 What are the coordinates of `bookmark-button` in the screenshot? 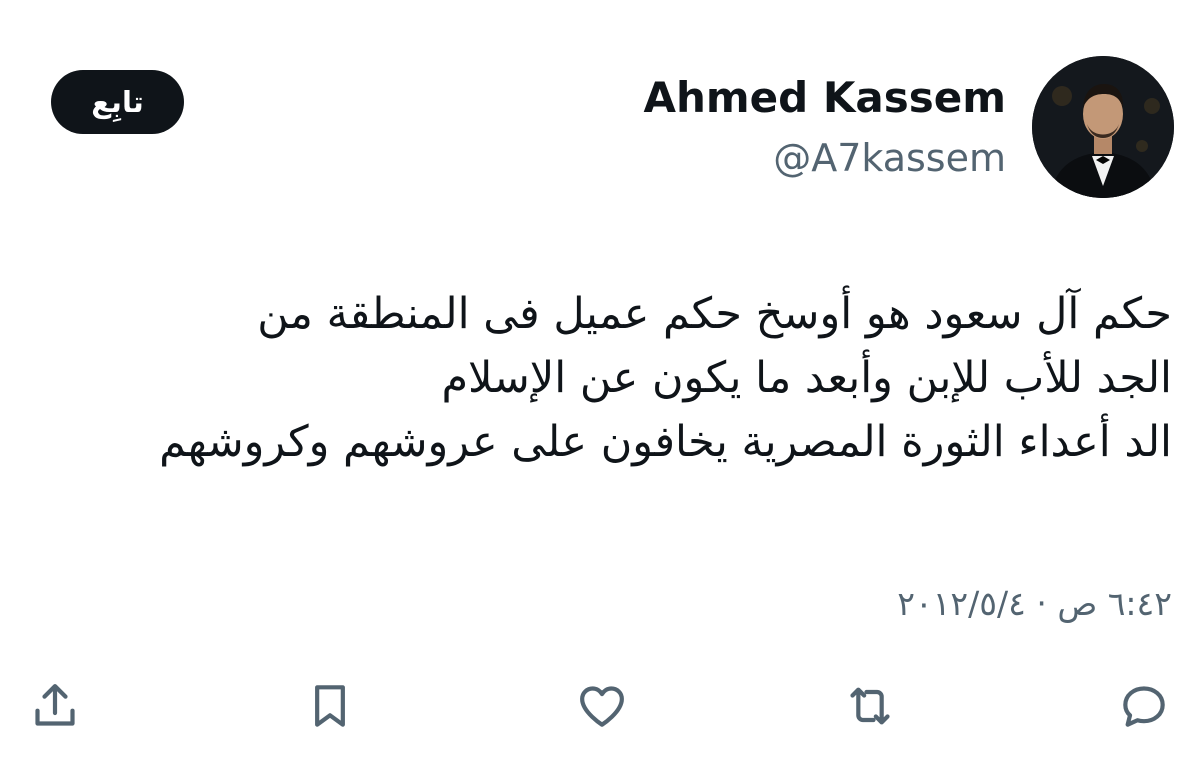 It's located at (330, 706).